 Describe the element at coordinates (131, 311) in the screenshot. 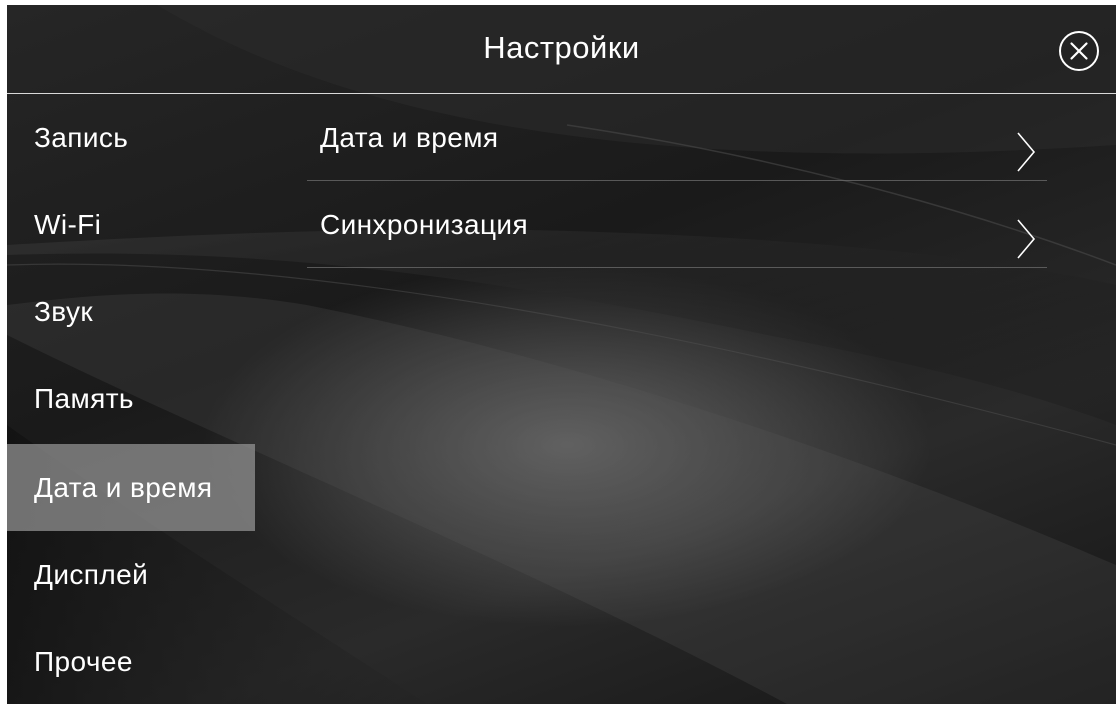

I see `sidebar-item-sound: Звук` at that location.